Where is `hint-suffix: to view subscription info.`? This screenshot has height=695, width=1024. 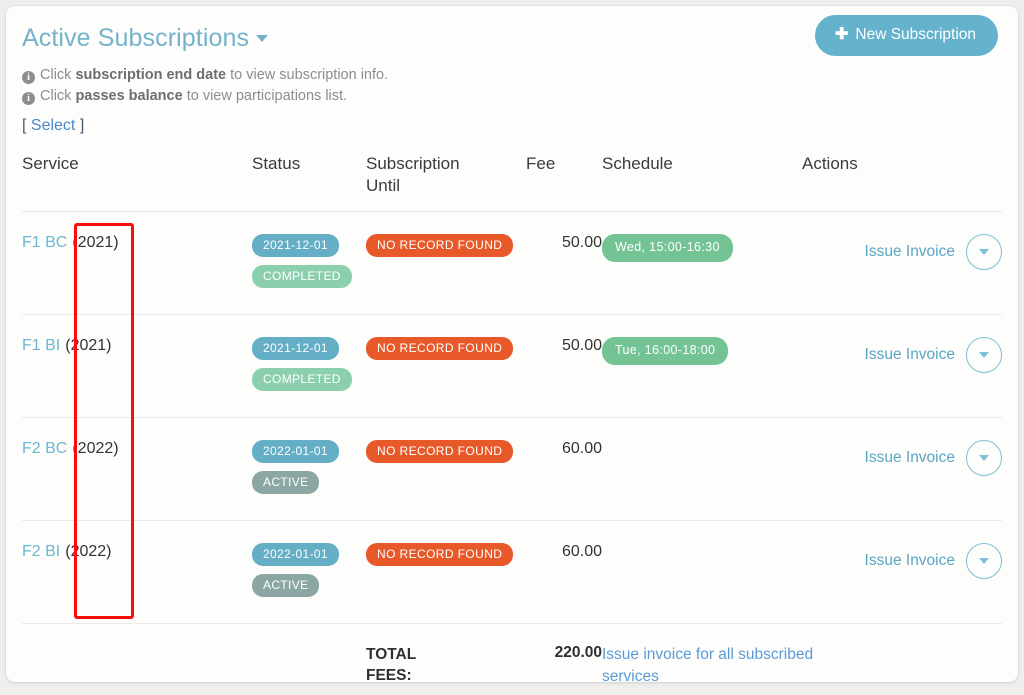
hint-suffix: to view subscription info. is located at coordinates (307, 75).